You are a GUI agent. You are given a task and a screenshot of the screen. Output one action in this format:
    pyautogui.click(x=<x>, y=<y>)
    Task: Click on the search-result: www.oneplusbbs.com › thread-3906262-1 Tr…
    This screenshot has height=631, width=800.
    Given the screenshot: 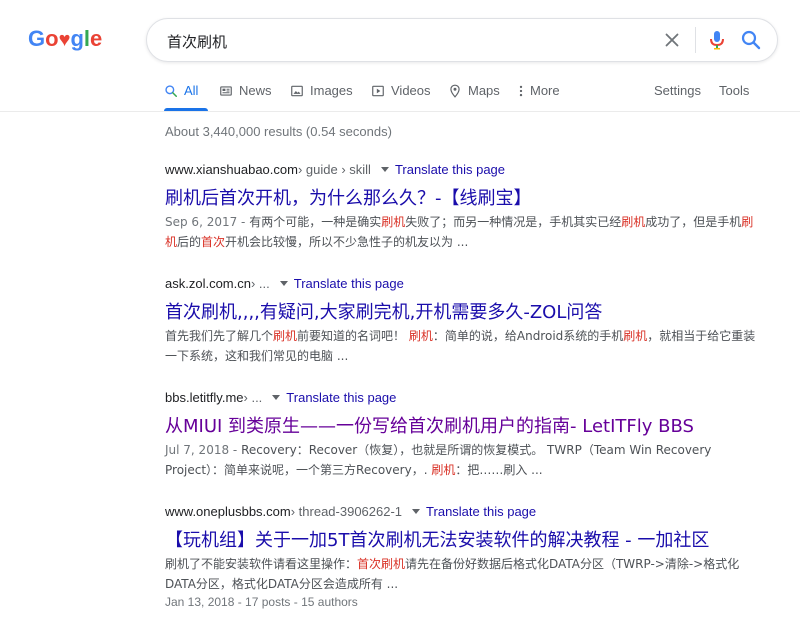 What is the action you would take?
    pyautogui.click(x=465, y=556)
    